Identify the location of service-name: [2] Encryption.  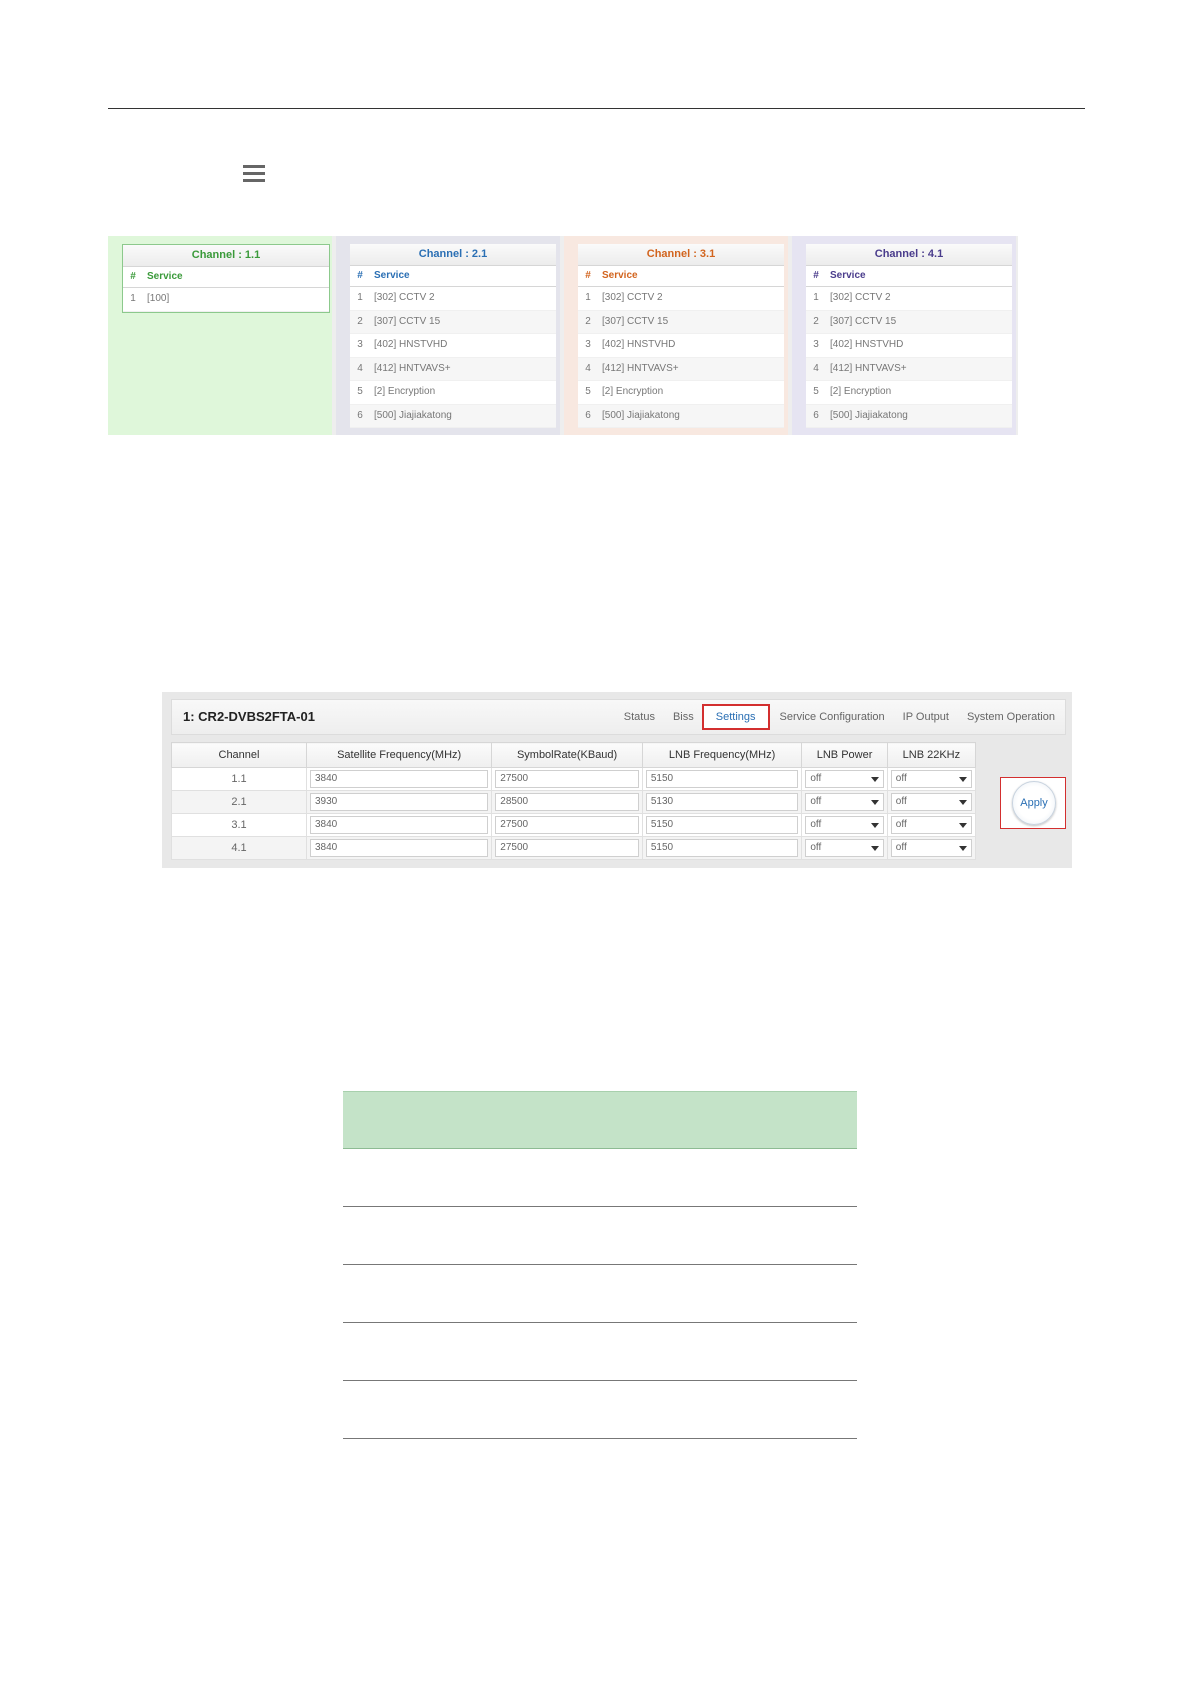
(633, 391).